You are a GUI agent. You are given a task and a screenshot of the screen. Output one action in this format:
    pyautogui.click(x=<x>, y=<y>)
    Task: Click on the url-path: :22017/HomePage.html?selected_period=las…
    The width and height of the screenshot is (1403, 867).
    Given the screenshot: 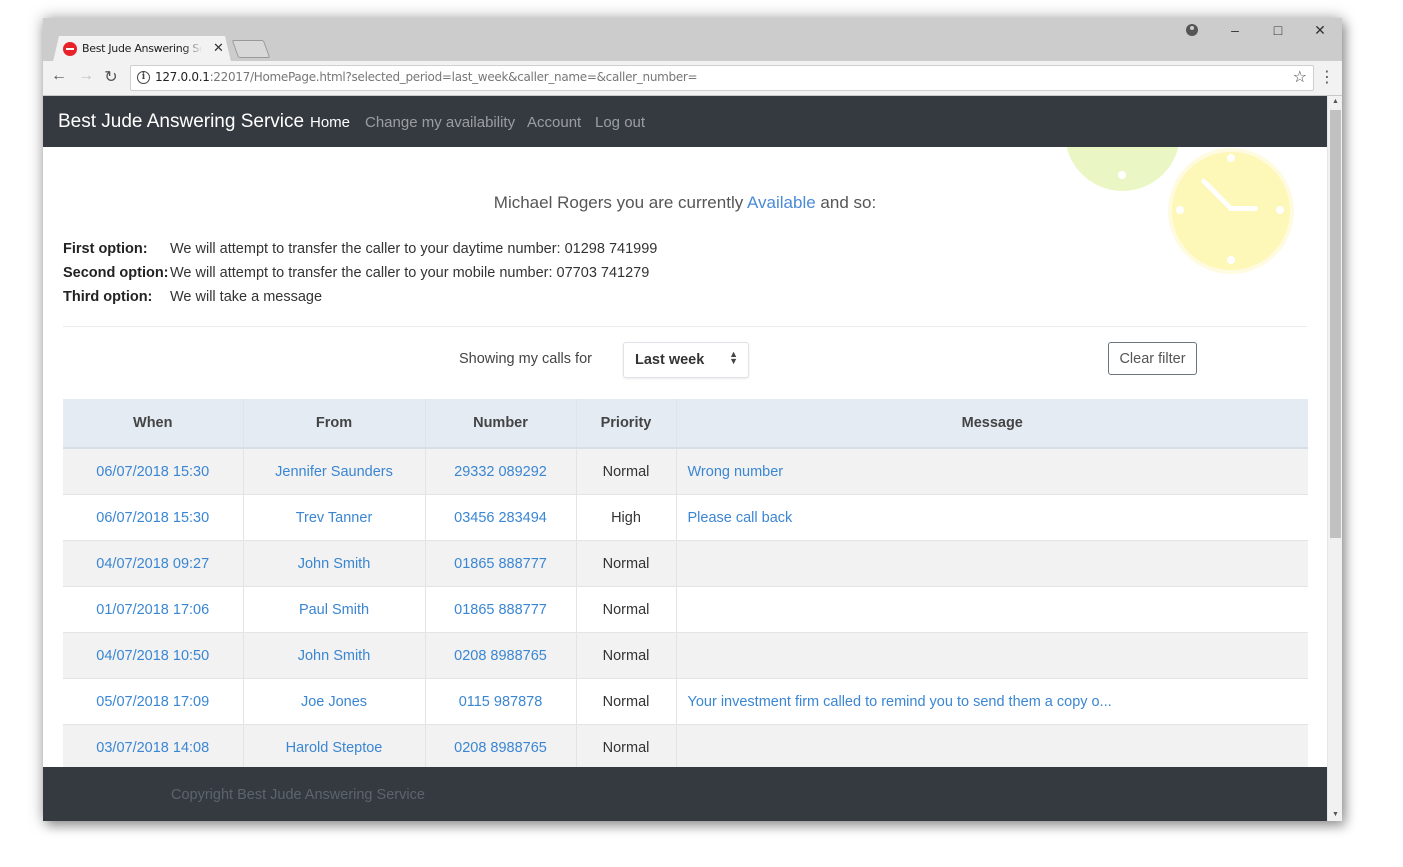 What is the action you would take?
    pyautogui.click(x=453, y=77)
    